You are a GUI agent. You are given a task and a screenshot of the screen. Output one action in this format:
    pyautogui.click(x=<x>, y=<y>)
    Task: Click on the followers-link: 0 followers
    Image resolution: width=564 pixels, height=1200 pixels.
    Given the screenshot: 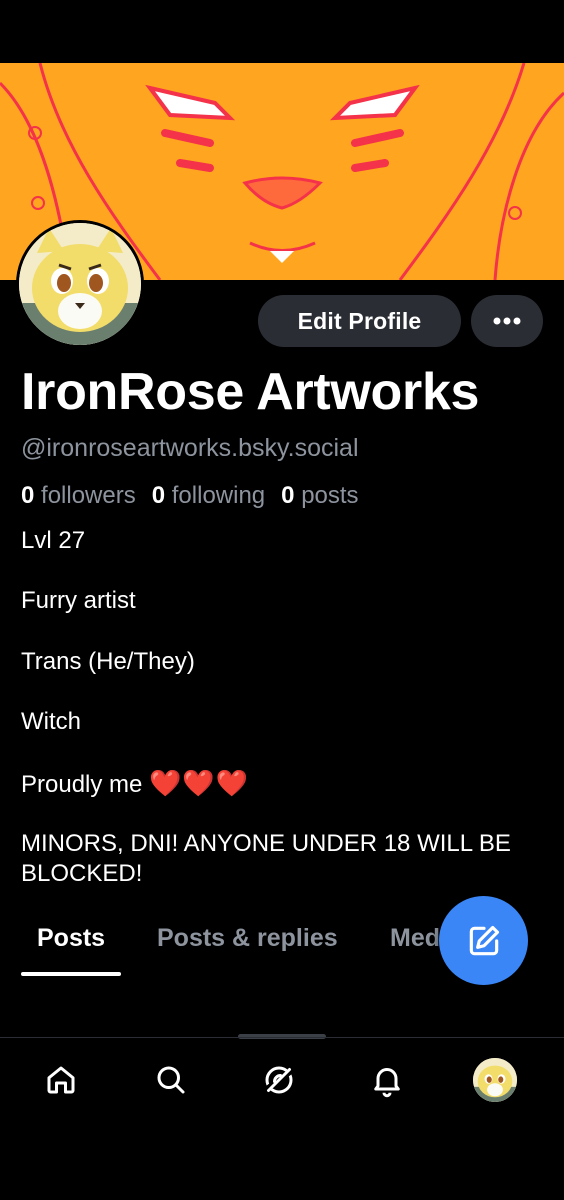 What is the action you would take?
    pyautogui.click(x=78, y=495)
    